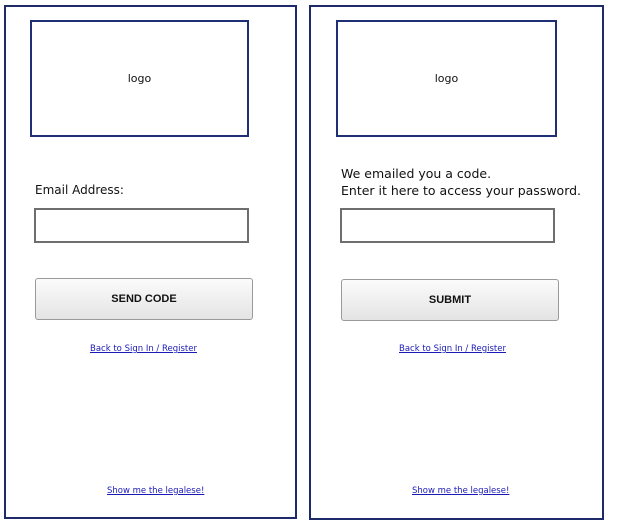  What do you see at coordinates (144, 299) in the screenshot?
I see `send-code-button: SEND CODE` at bounding box center [144, 299].